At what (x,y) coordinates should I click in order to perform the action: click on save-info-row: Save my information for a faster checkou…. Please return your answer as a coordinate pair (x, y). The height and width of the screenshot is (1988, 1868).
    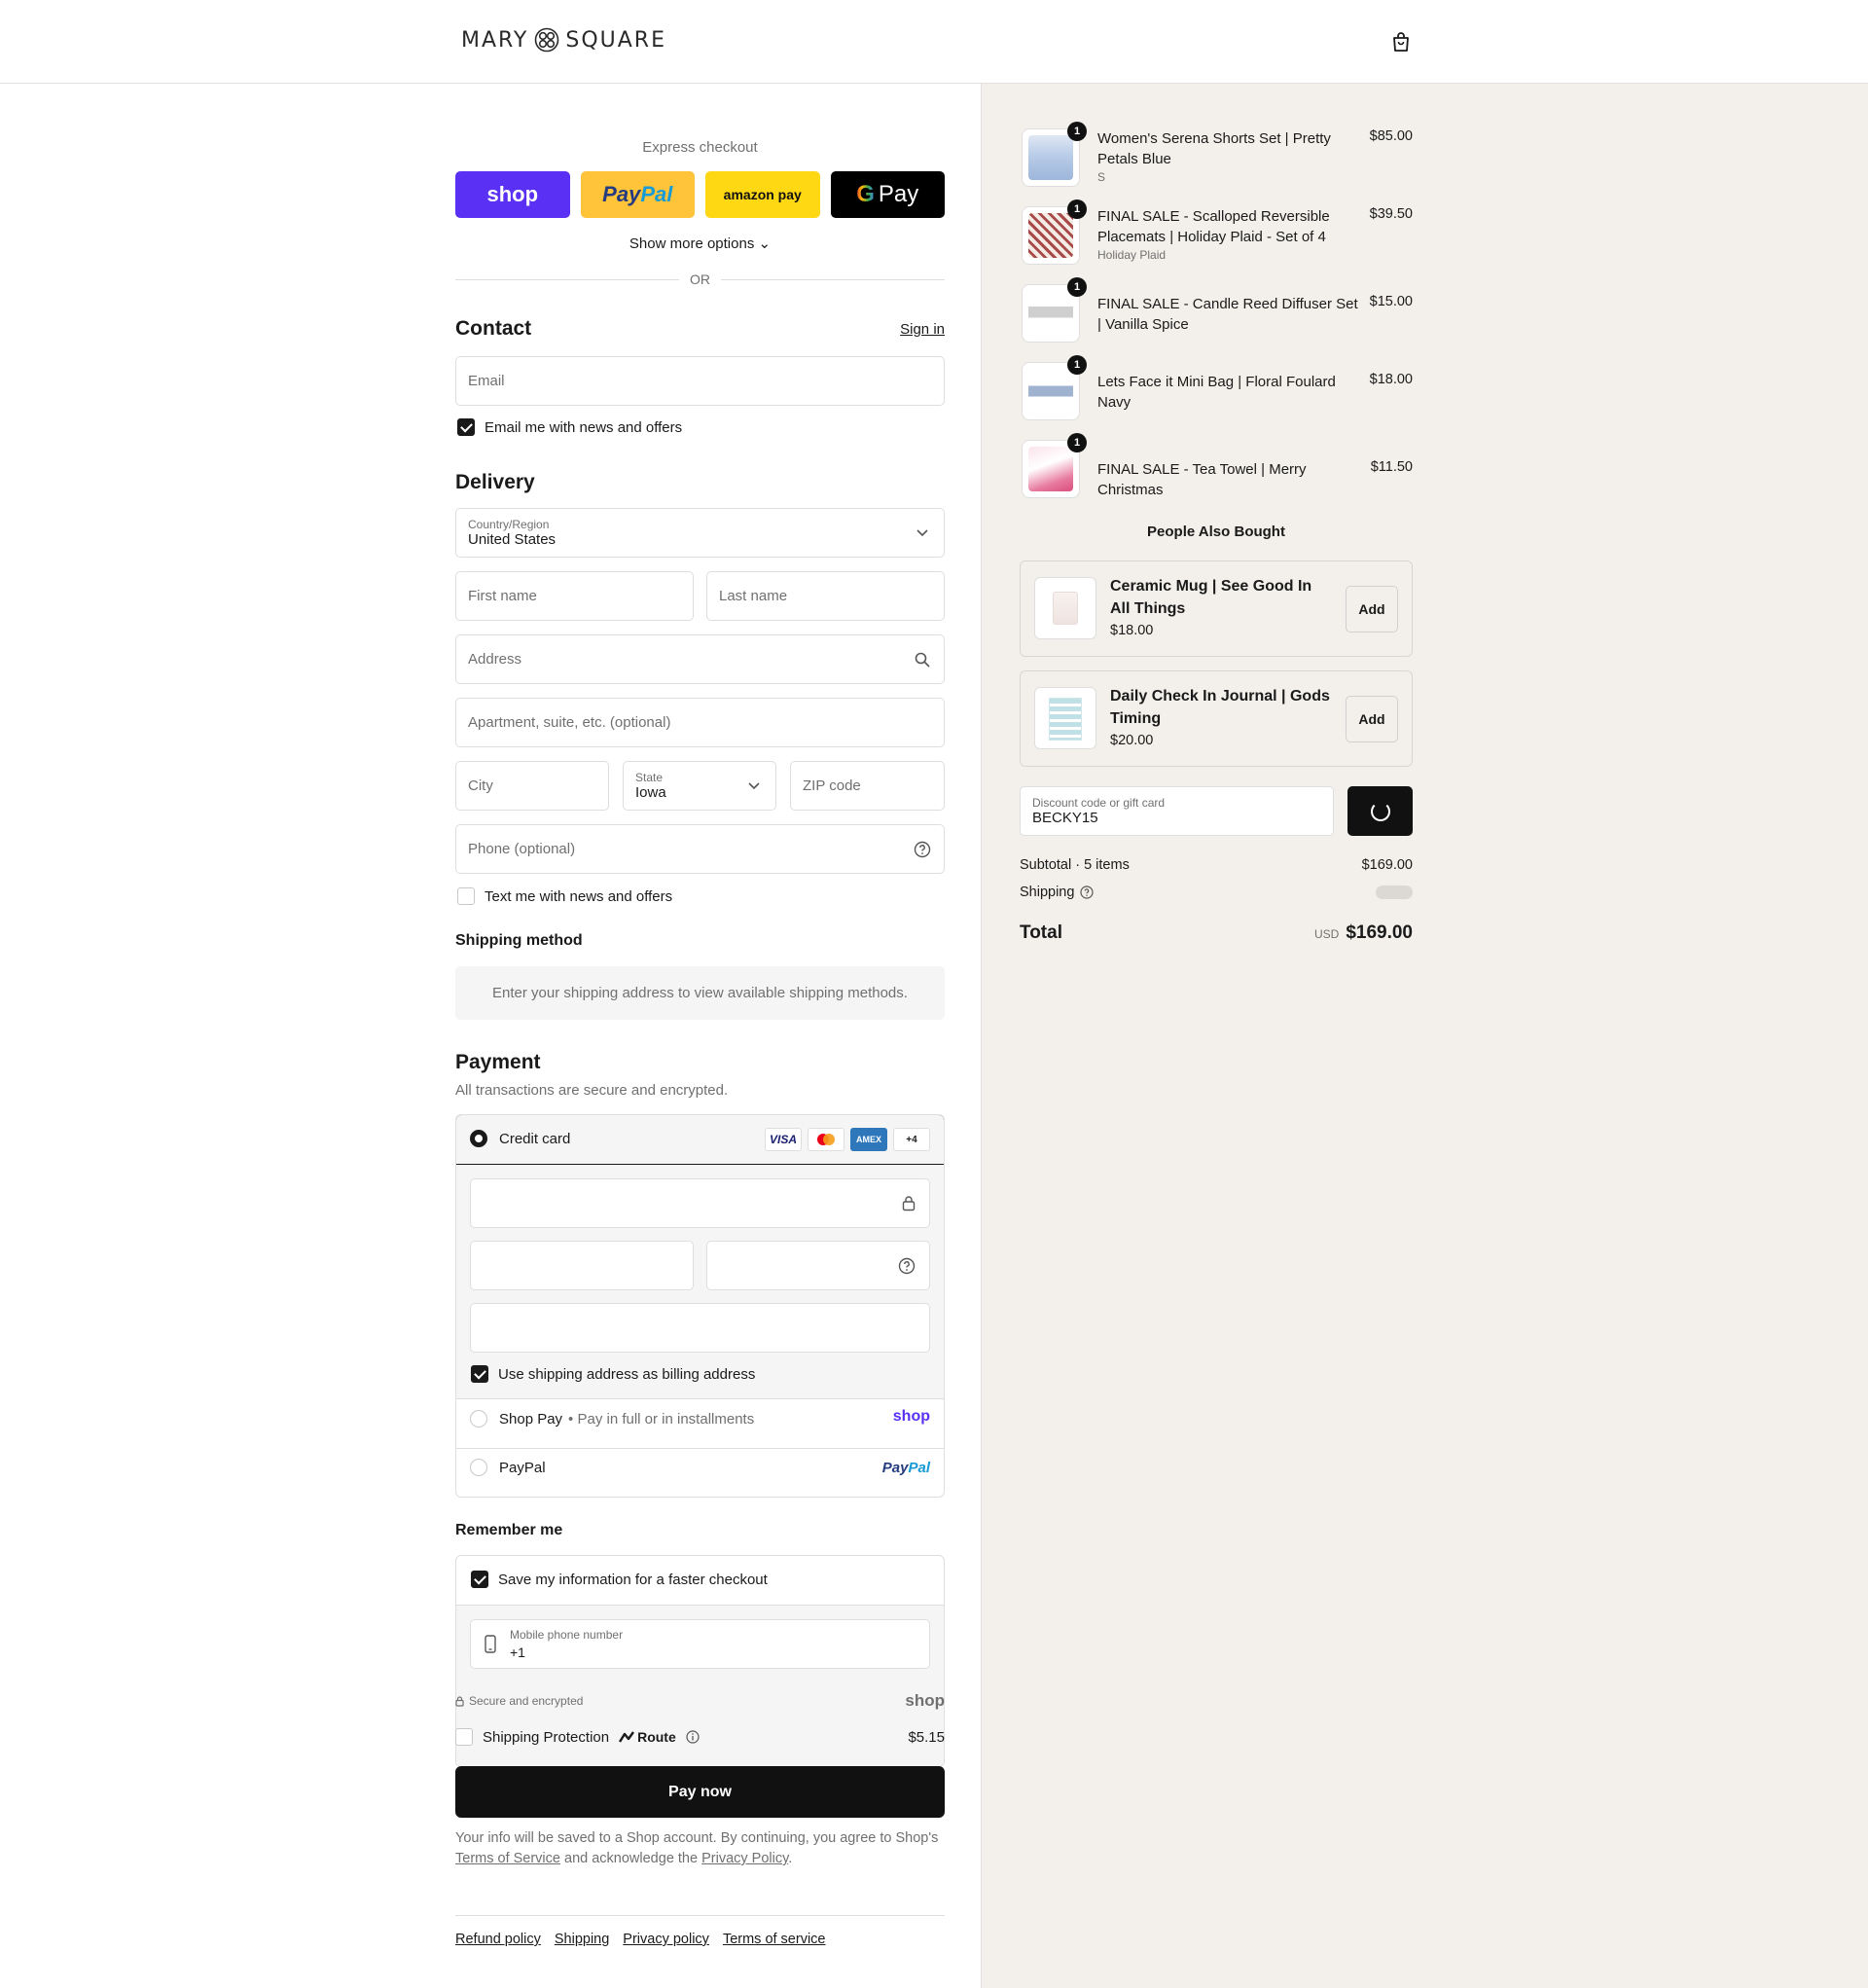
    Looking at the image, I should click on (619, 1579).